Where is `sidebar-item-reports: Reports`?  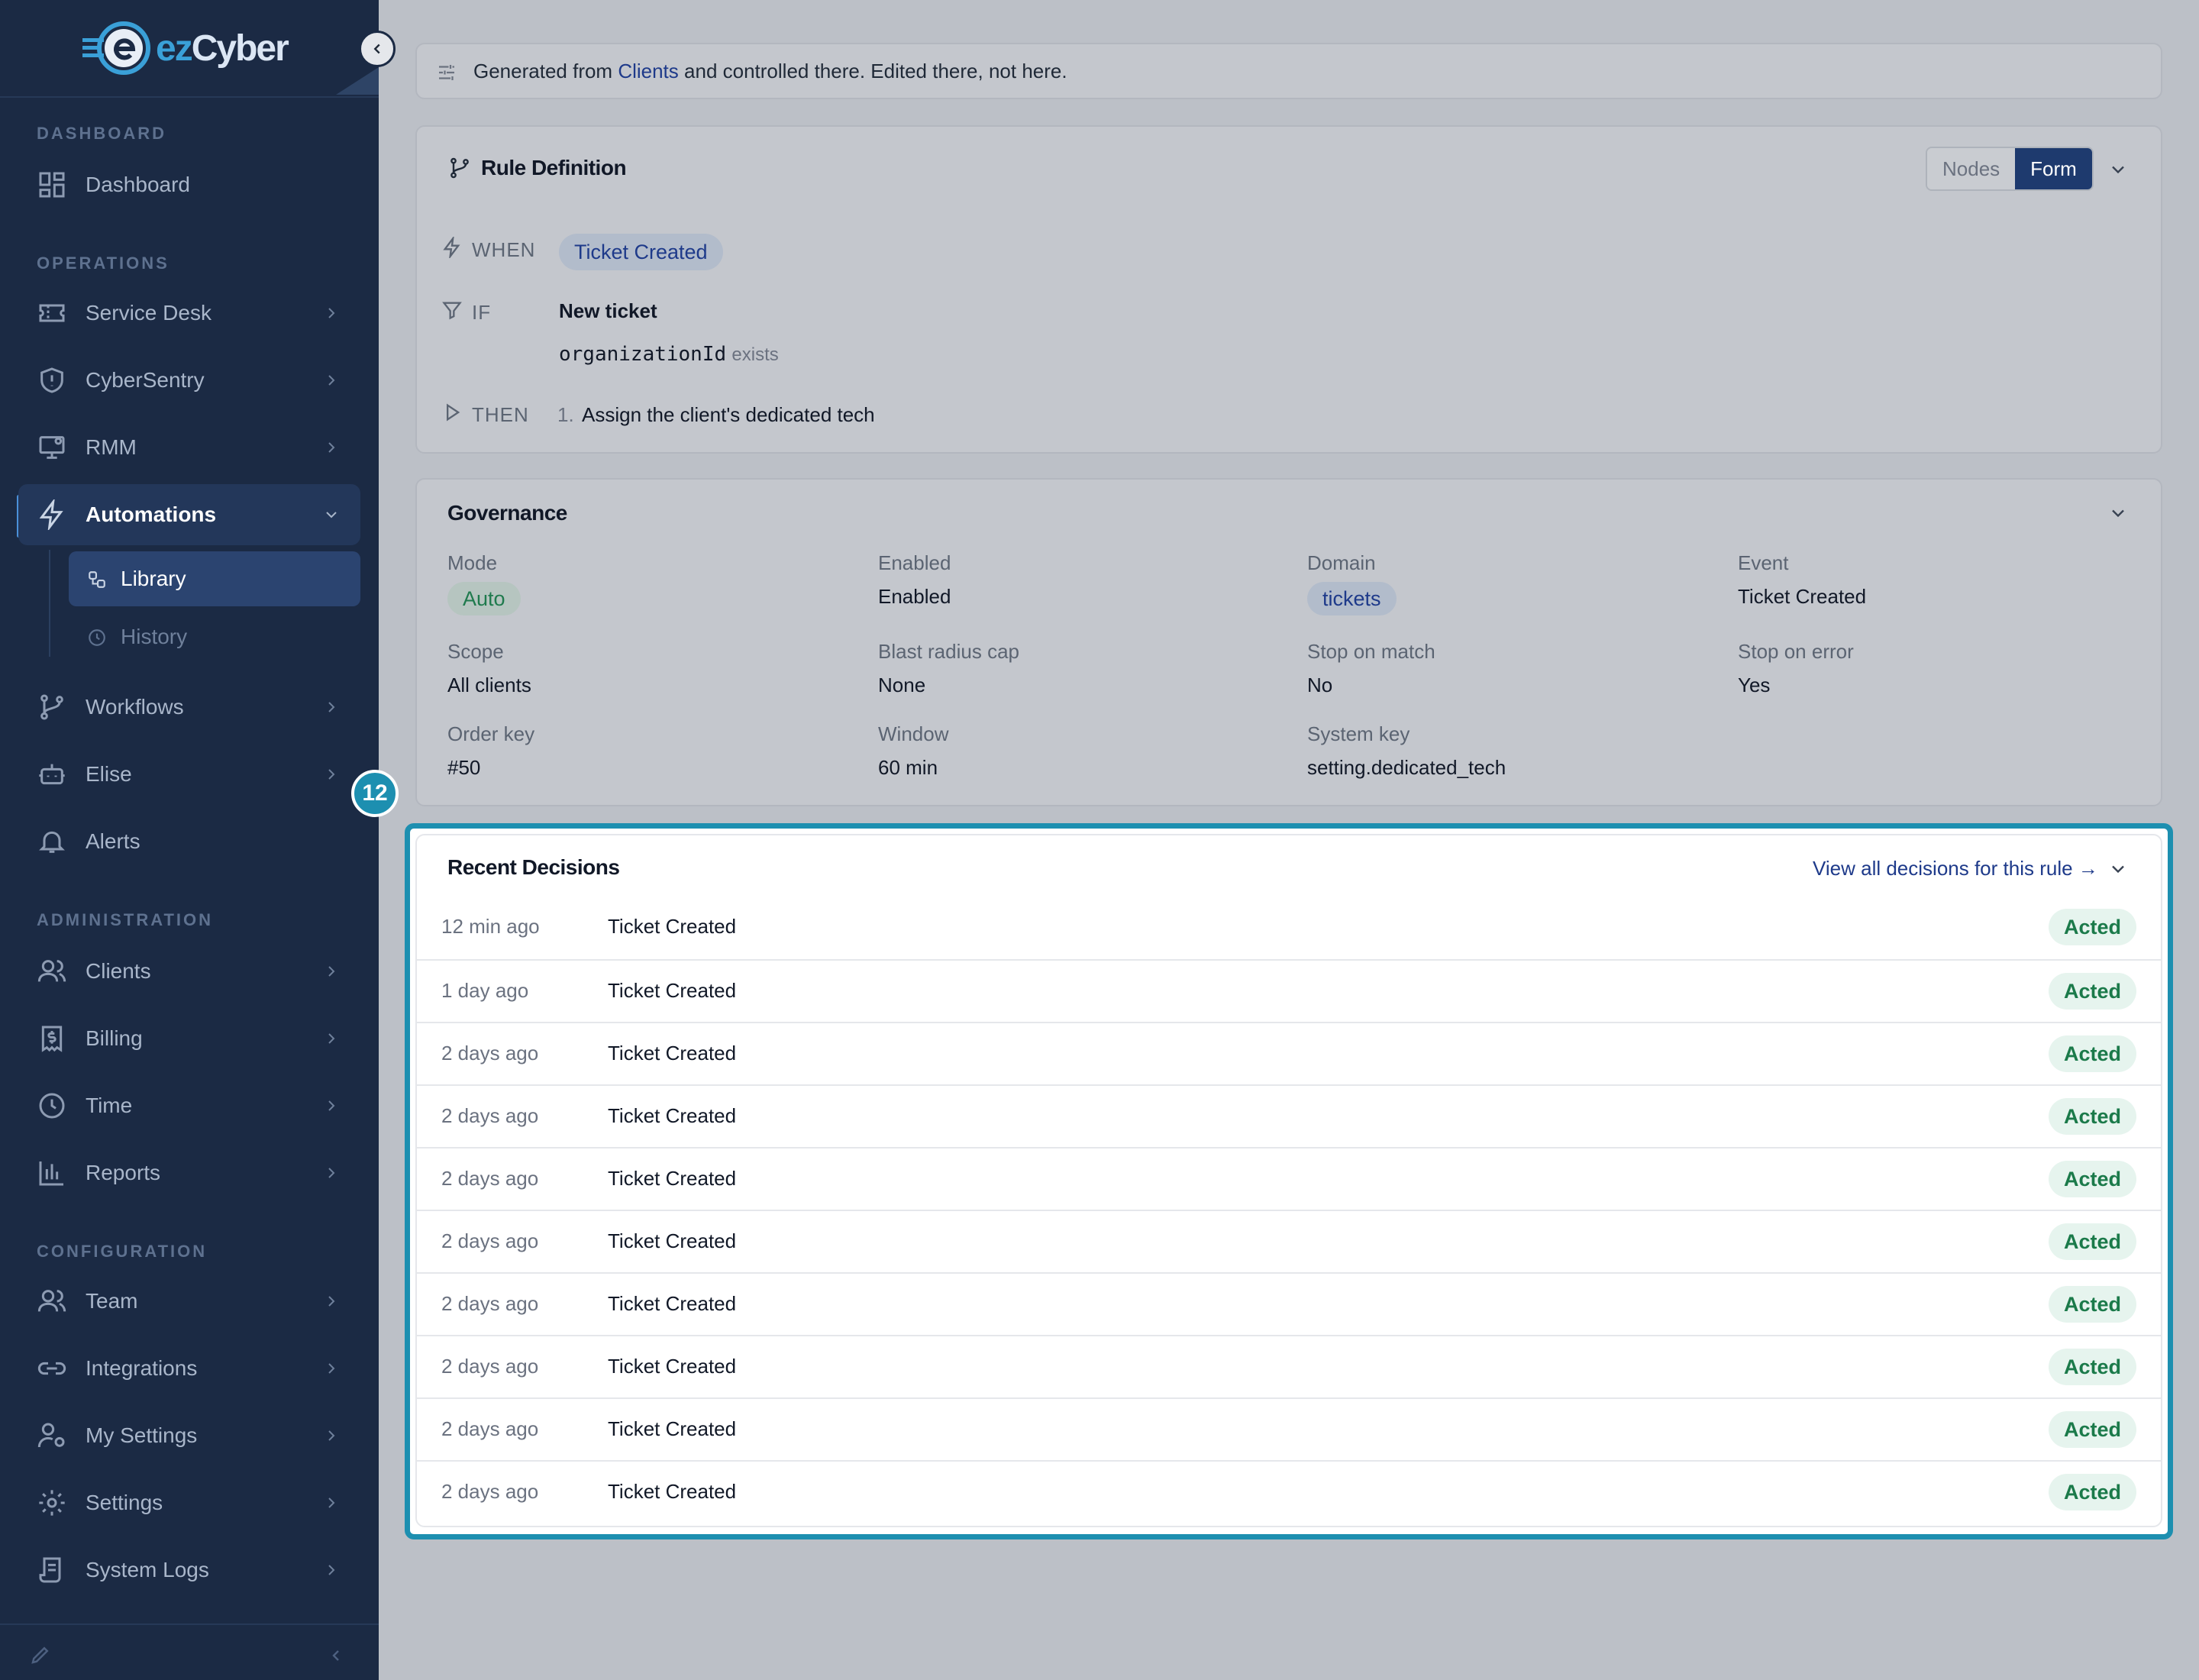
sidebar-item-reports: Reports is located at coordinates (189, 1172).